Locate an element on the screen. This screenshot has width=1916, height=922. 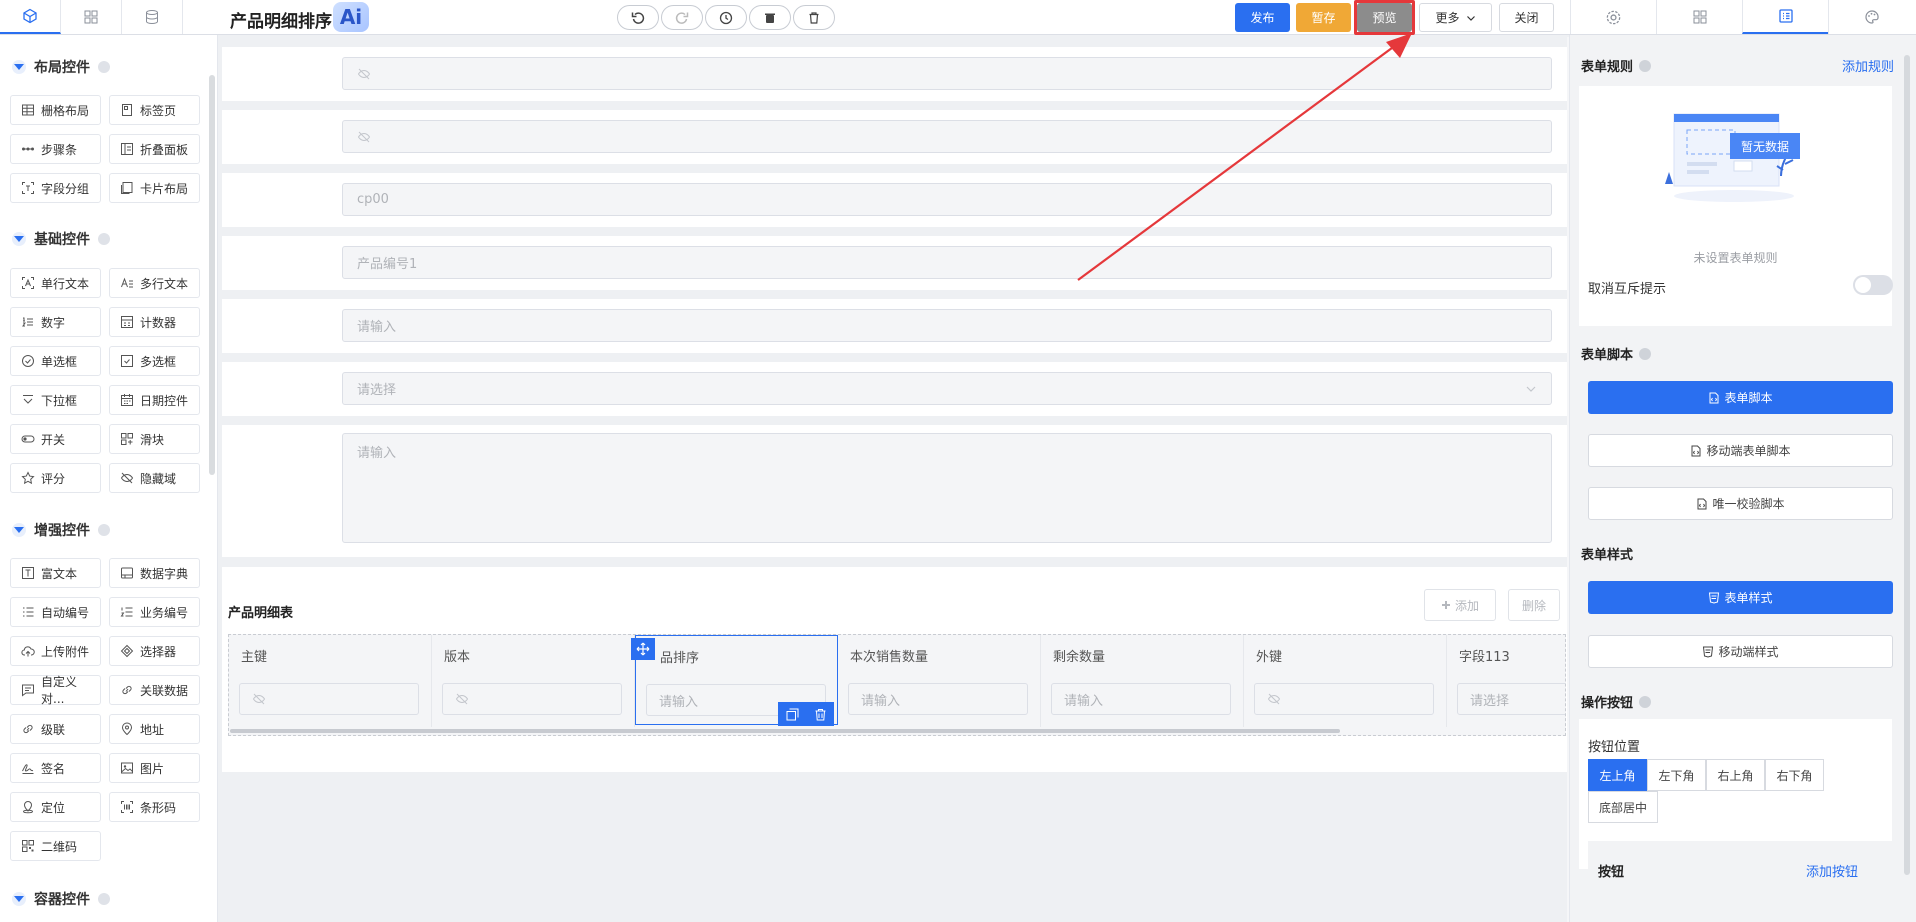
clear-button is located at coordinates (770, 17).